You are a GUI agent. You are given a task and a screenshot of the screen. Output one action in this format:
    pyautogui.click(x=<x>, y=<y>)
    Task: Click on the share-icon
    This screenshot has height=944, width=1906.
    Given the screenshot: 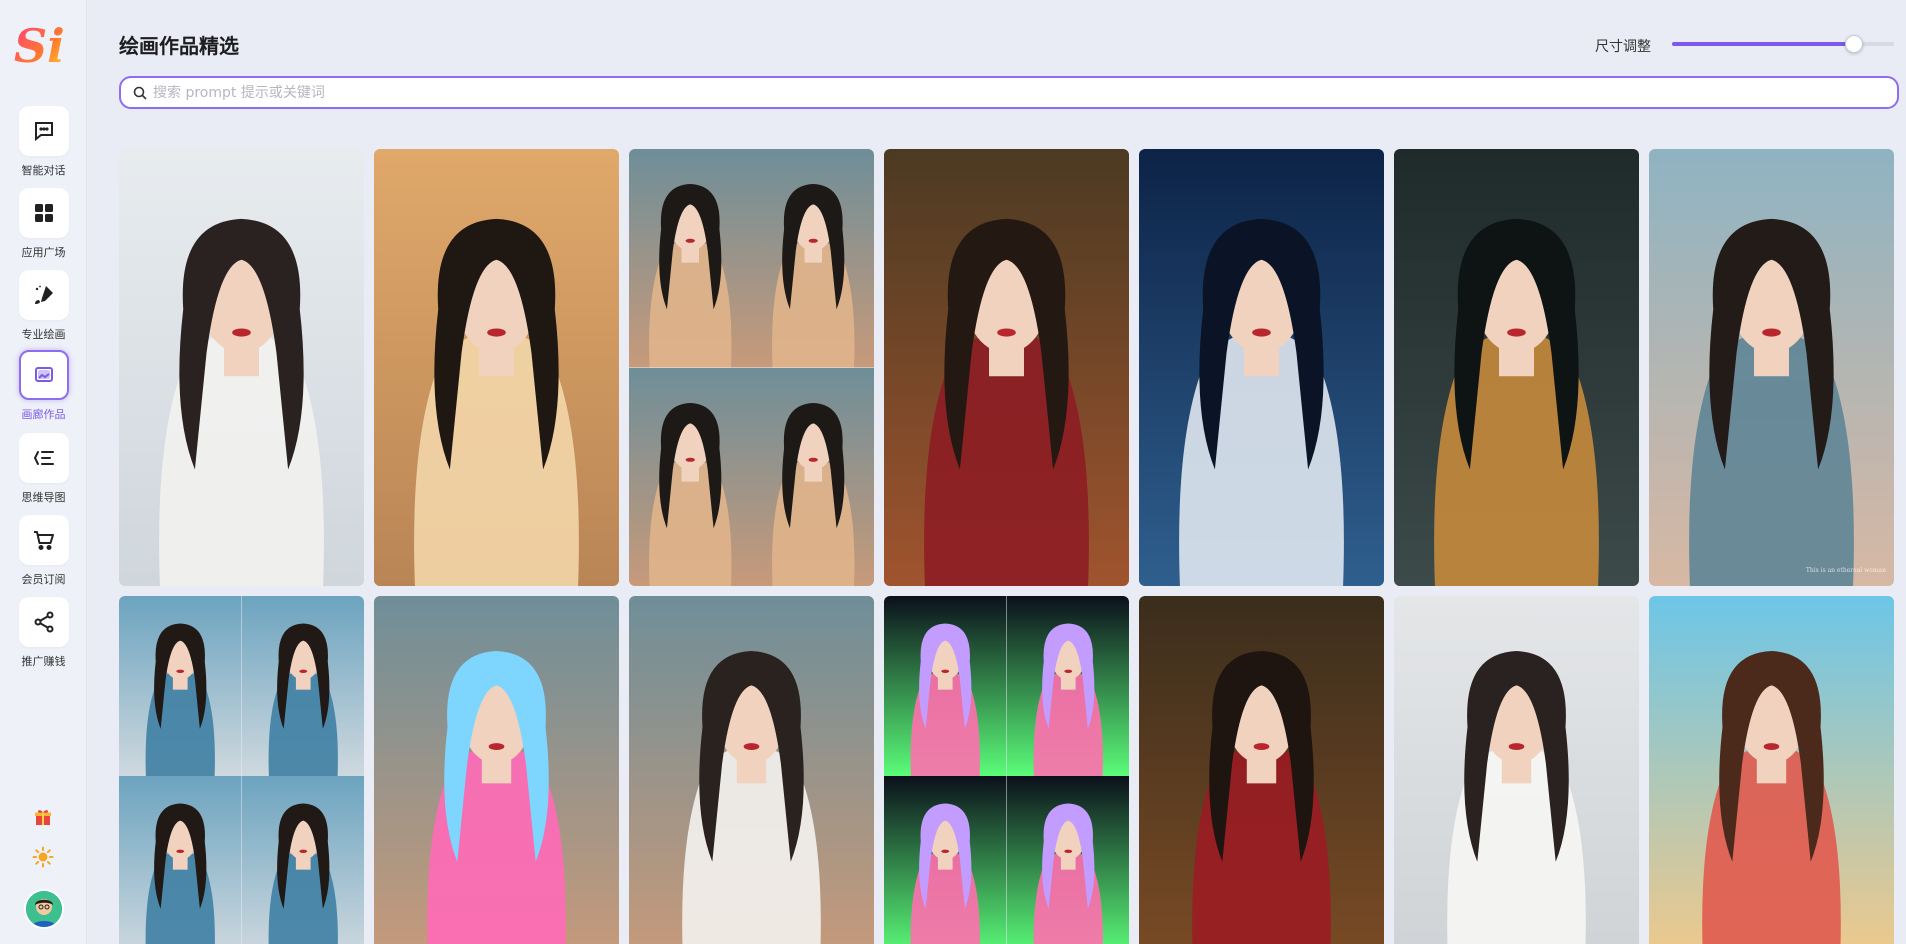 What is the action you would take?
    pyautogui.click(x=43, y=622)
    